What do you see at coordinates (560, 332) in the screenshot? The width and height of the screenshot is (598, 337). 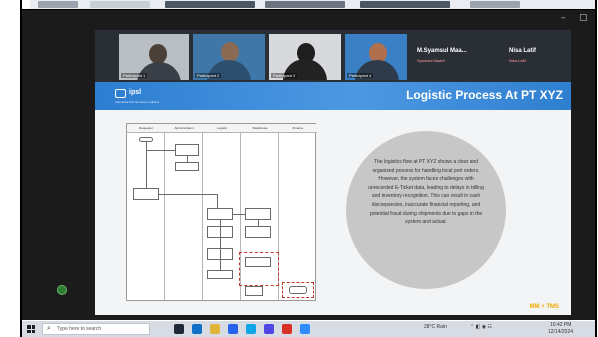 I see `clock-date: 12/14/2024` at bounding box center [560, 332].